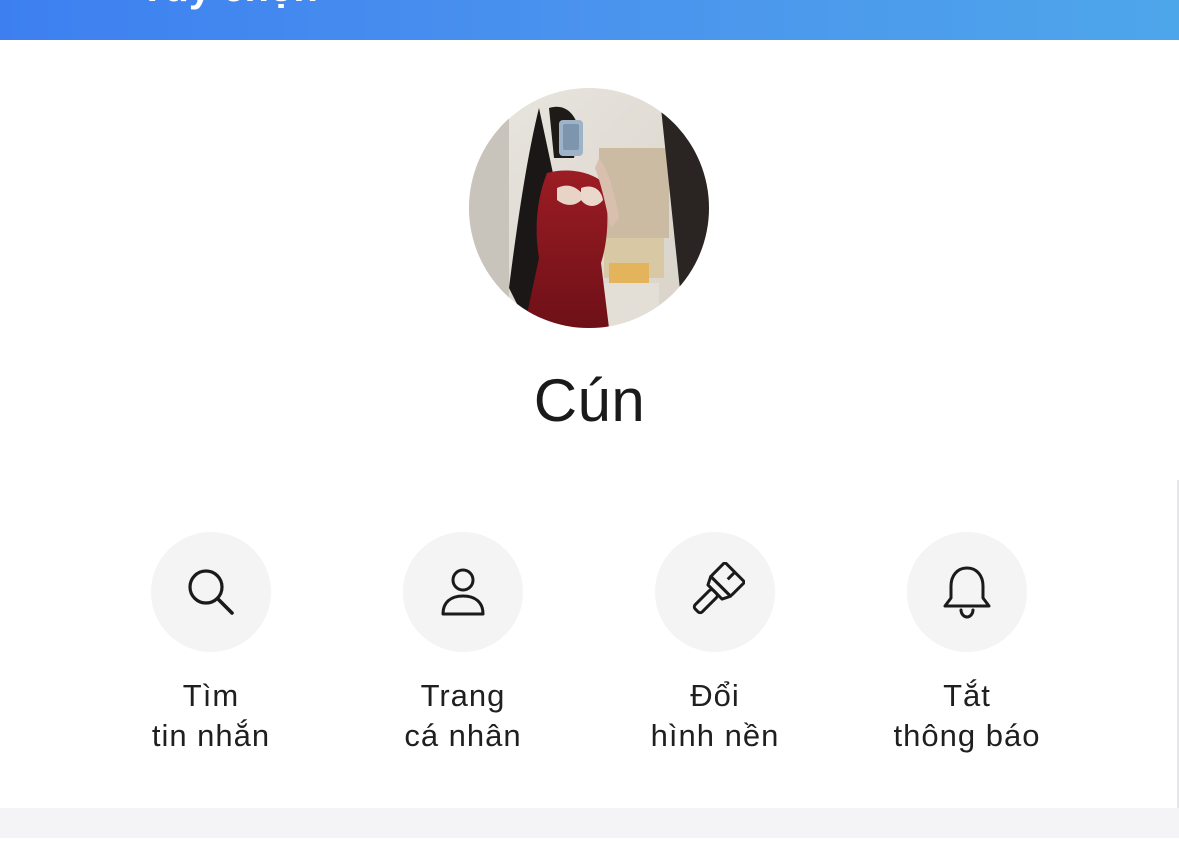 This screenshot has width=1179, height=858. Describe the element at coordinates (229, 5) in the screenshot. I see `header-title: Tùy chọn` at that location.